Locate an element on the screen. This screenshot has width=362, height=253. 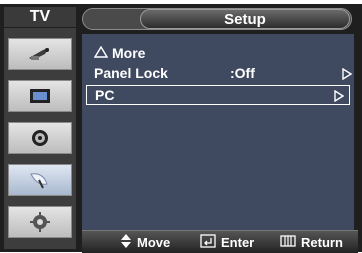
sound-icon is located at coordinates (40, 138).